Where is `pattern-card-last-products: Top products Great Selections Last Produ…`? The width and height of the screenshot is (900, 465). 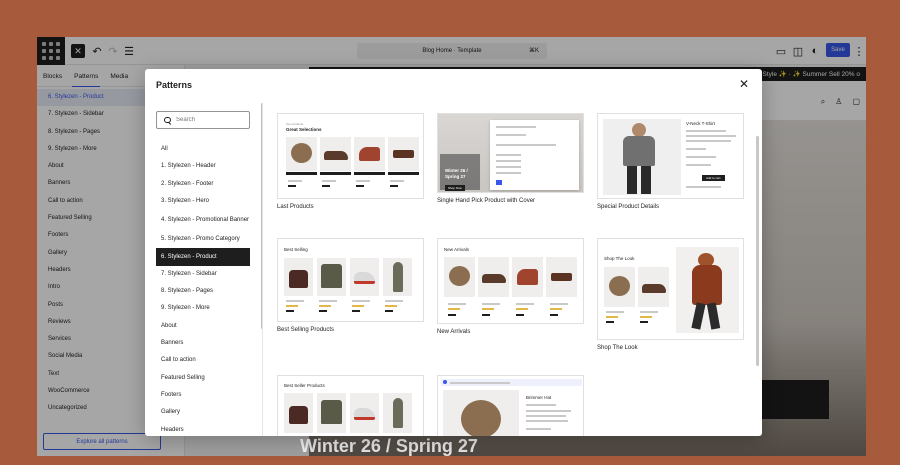 pattern-card-last-products: Top products Great Selections Last Produ… is located at coordinates (350, 161).